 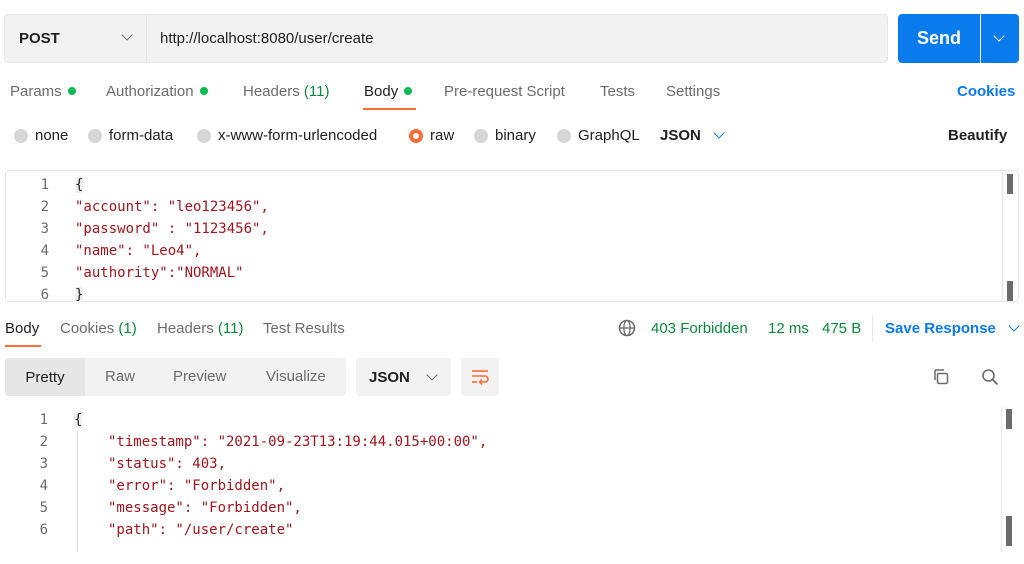 I want to click on tab-headers: Headers (11), so click(x=286, y=91).